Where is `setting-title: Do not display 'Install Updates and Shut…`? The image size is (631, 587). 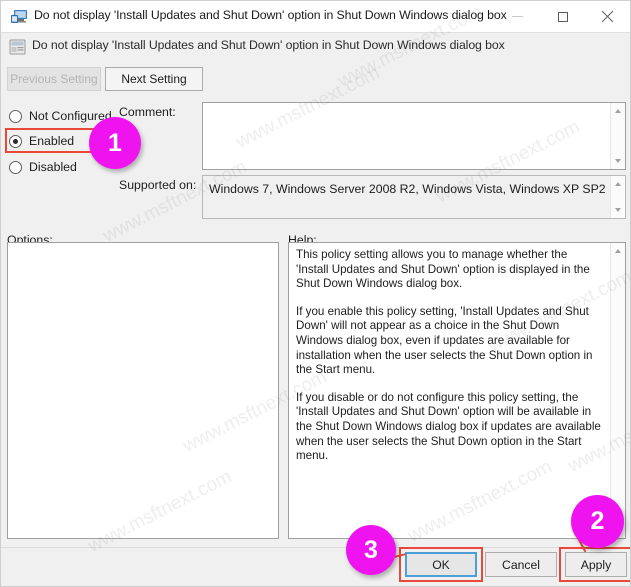 setting-title: Do not display 'Install Updates and Shut… is located at coordinates (268, 45).